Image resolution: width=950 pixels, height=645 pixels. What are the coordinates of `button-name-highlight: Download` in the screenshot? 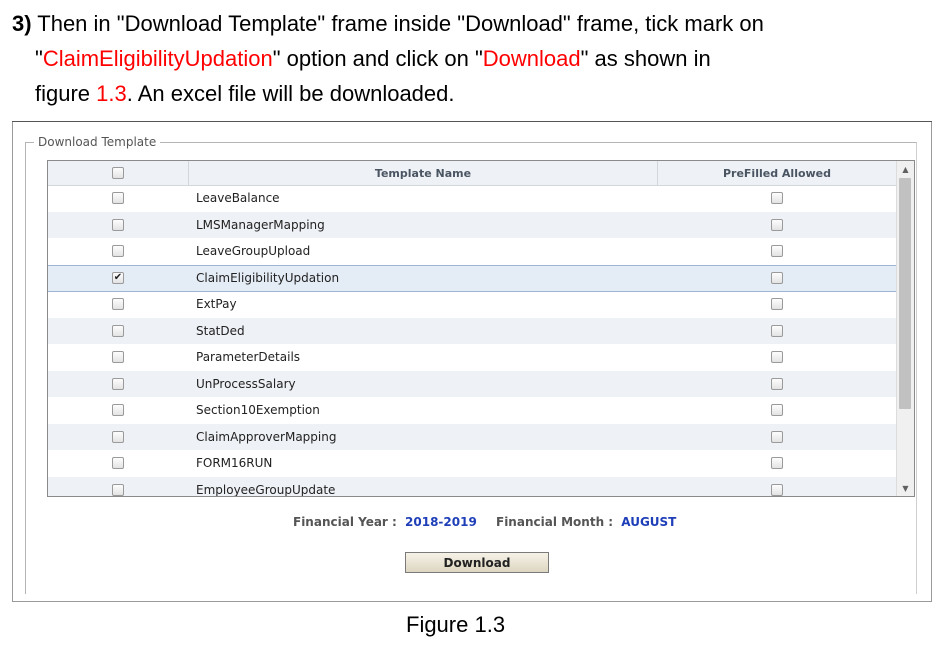 It's located at (531, 58).